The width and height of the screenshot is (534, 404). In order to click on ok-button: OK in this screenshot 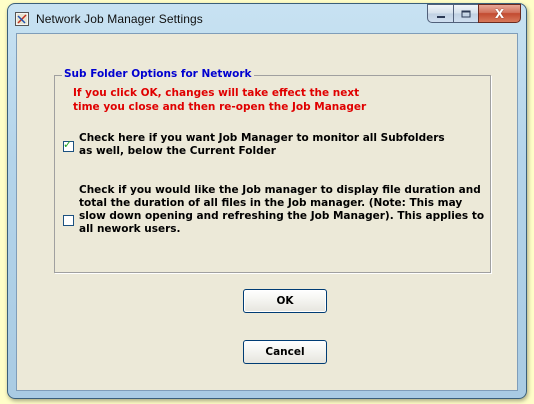, I will do `click(285, 301)`.